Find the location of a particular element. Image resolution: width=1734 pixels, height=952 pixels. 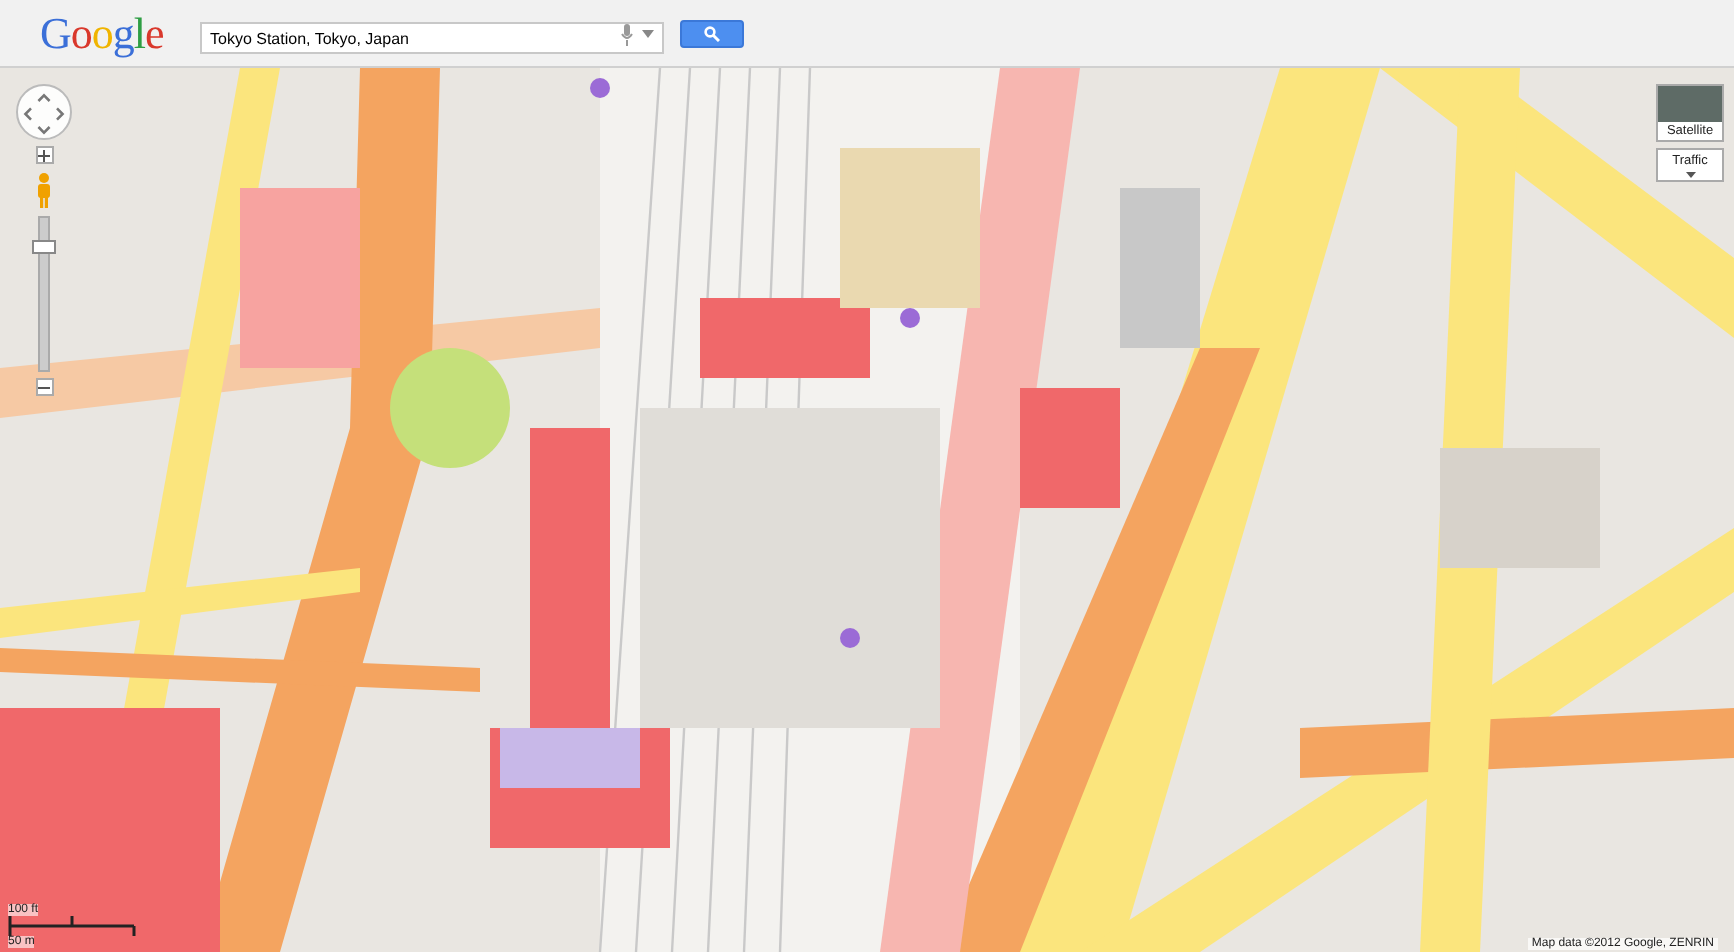

minus-icon is located at coordinates (44, 387).